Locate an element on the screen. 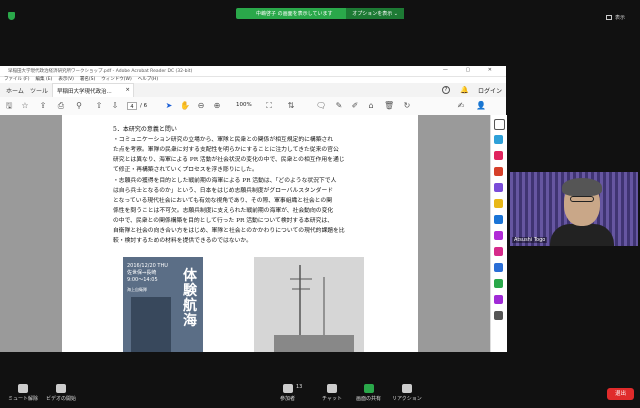 This screenshot has height=408, width=640. share-user-icon: 👤 is located at coordinates (481, 106).